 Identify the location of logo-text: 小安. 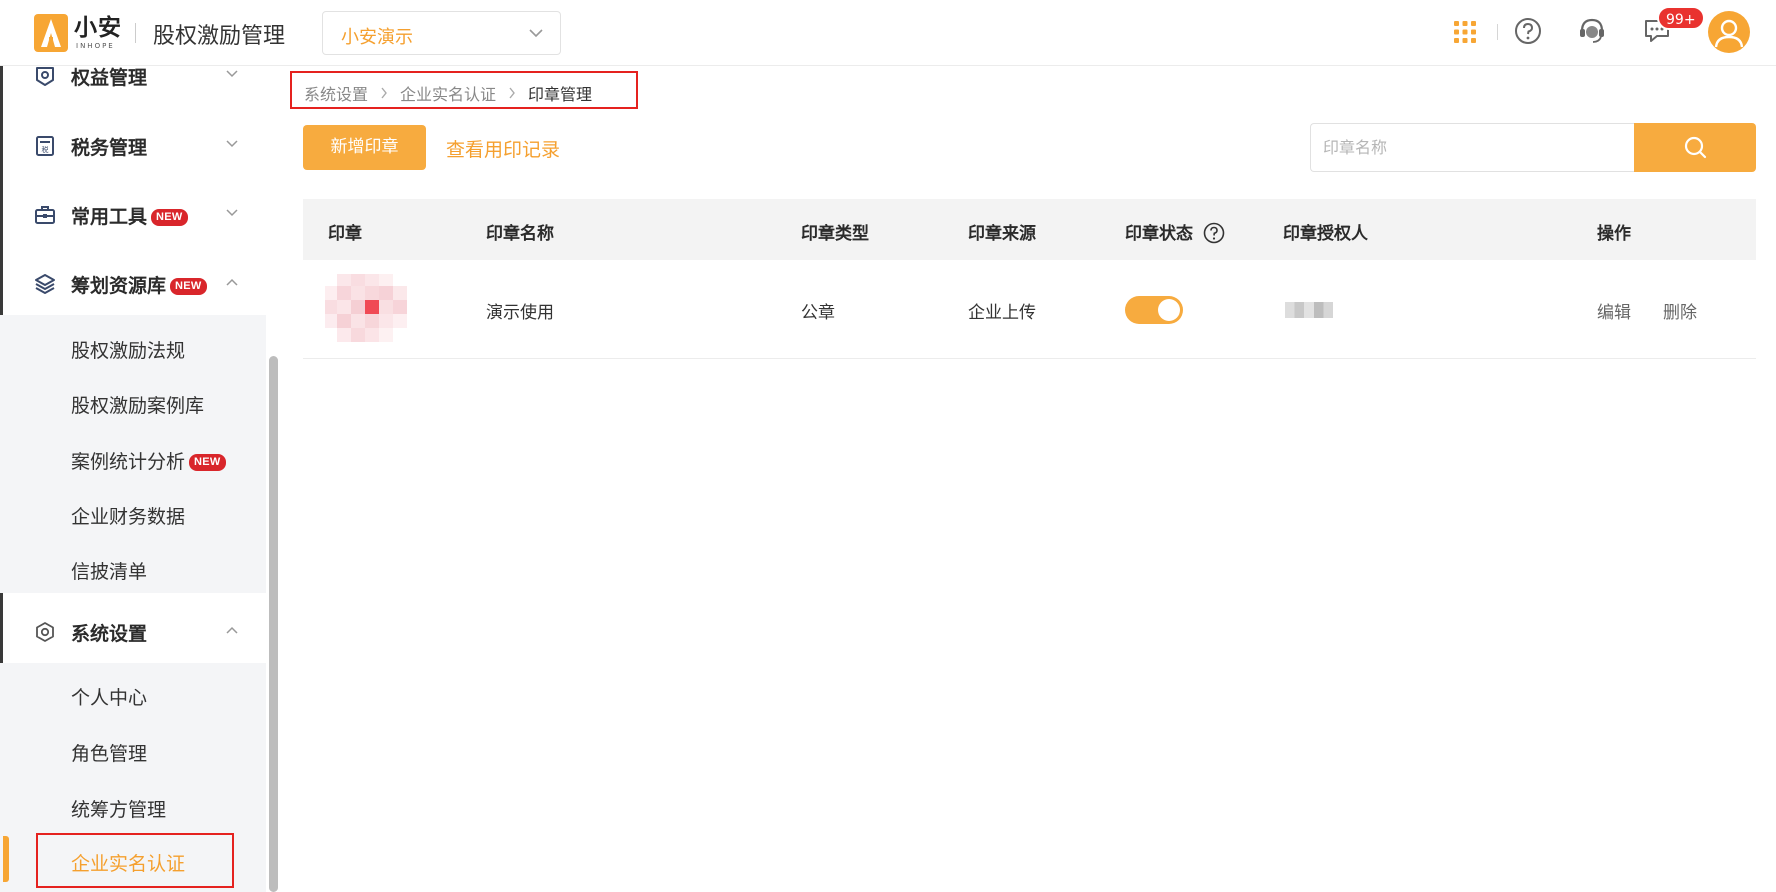
(98, 27).